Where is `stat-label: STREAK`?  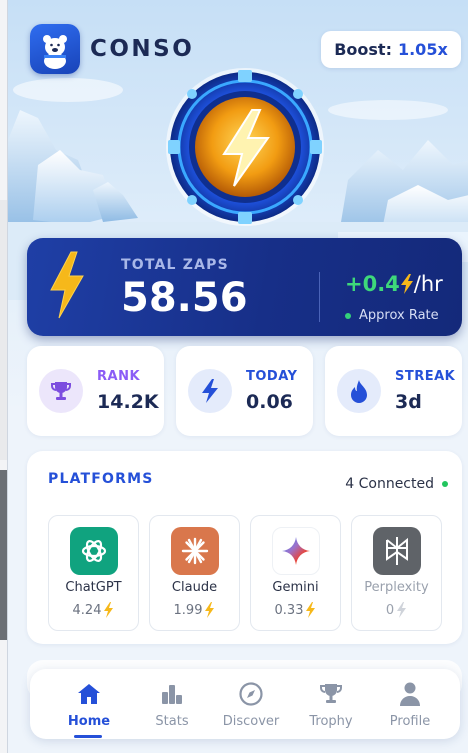
stat-label: STREAK is located at coordinates (425, 376).